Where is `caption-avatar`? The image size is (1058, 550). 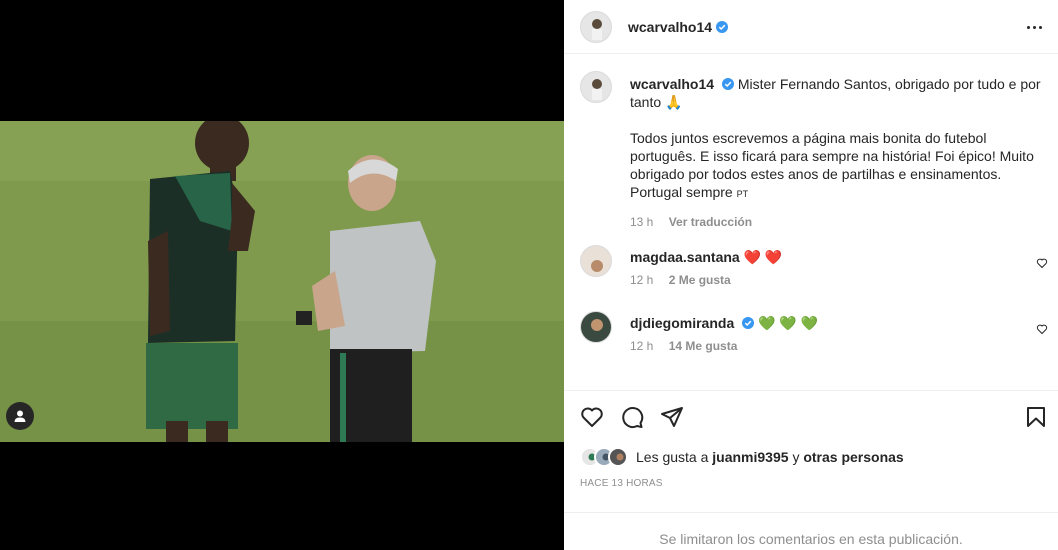
caption-avatar is located at coordinates (596, 87).